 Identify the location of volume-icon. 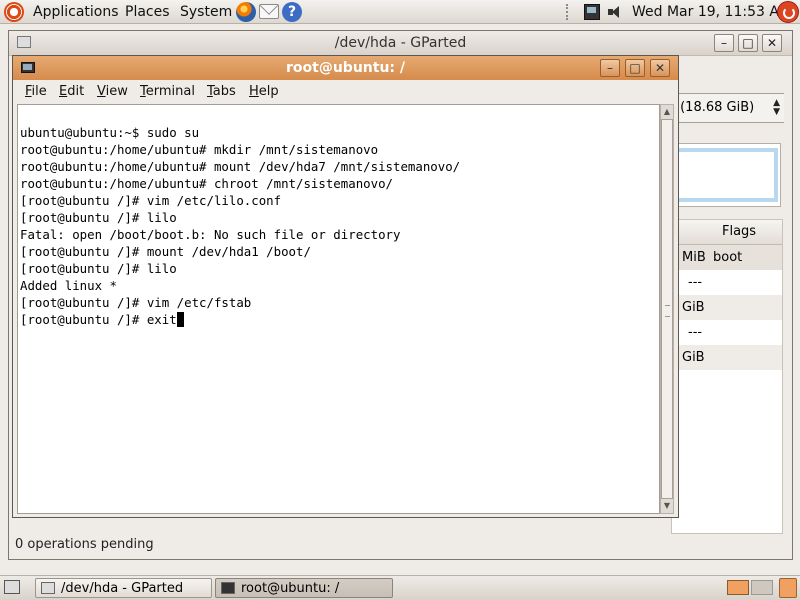
(616, 12).